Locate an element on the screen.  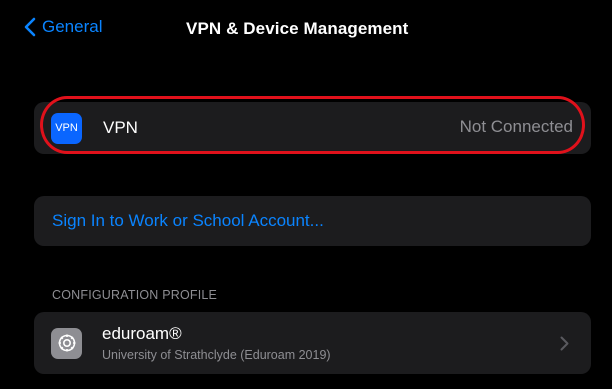
gear-icon is located at coordinates (66, 343).